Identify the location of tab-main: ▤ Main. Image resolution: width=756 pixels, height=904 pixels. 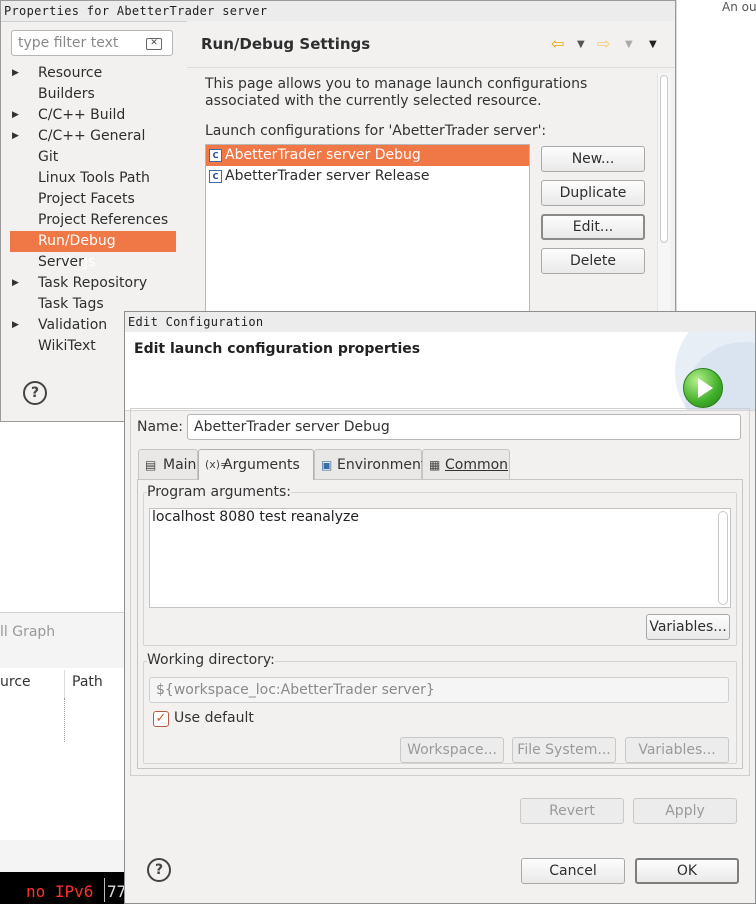
(168, 464).